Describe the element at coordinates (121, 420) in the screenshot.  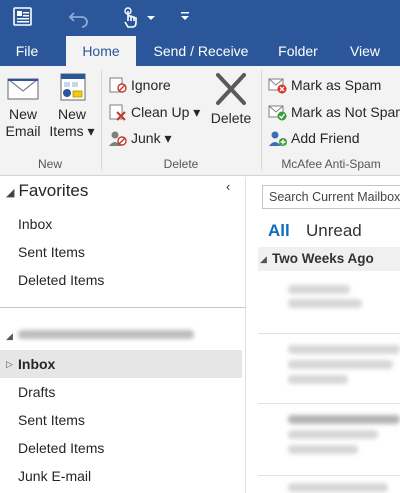
I see `folder-sent-items: Sent Items` at that location.